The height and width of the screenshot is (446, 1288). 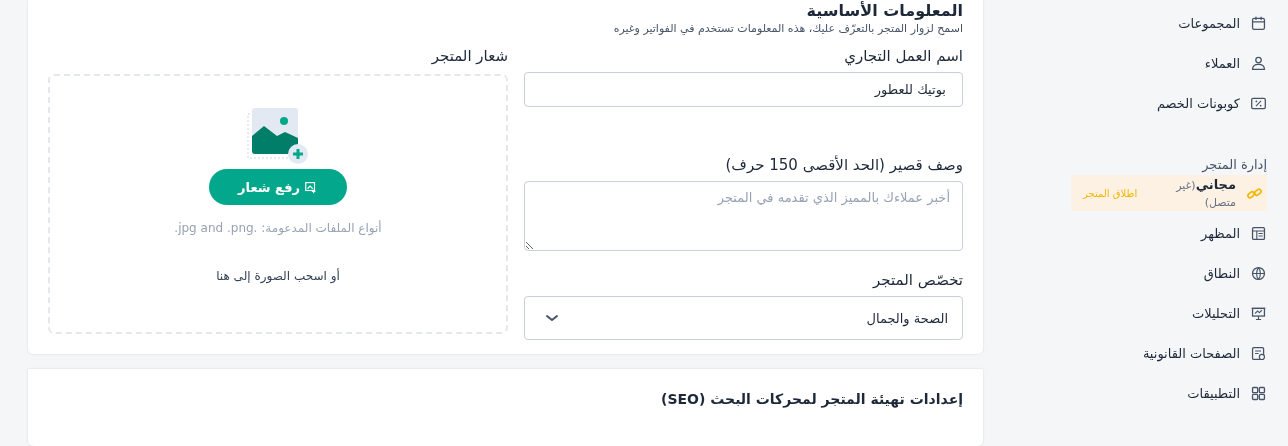 I want to click on field-label: شعار المتجر, so click(x=469, y=57).